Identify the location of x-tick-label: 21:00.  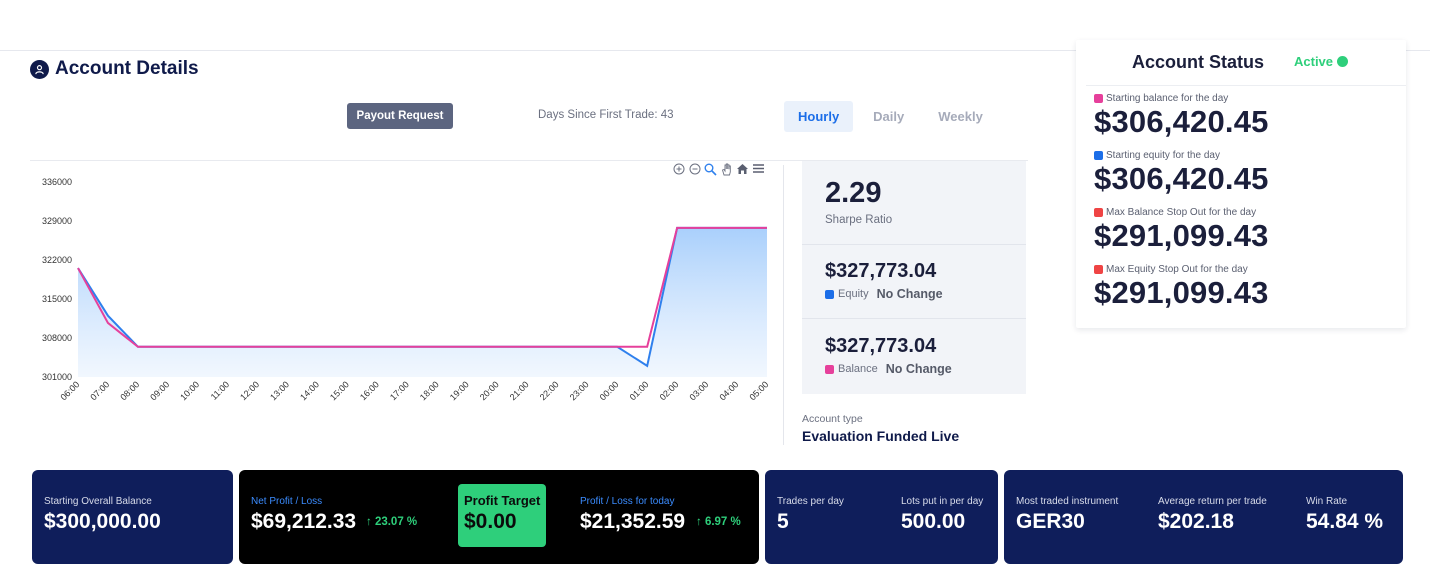
(519, 390).